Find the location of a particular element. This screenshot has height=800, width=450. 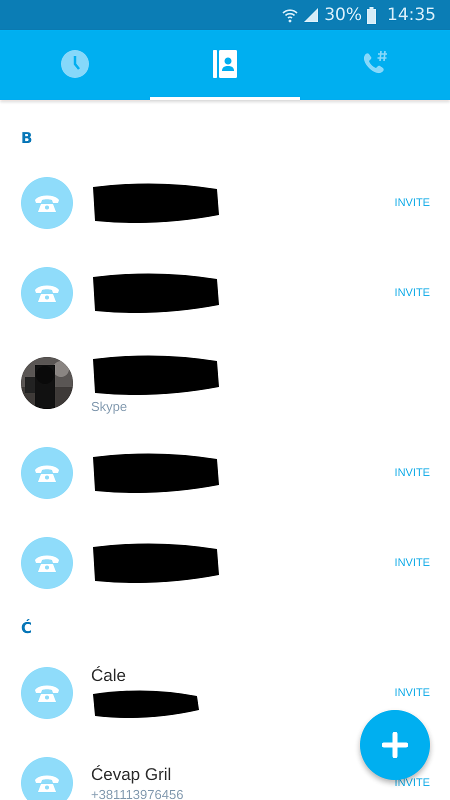

plus-icon is located at coordinates (395, 745).